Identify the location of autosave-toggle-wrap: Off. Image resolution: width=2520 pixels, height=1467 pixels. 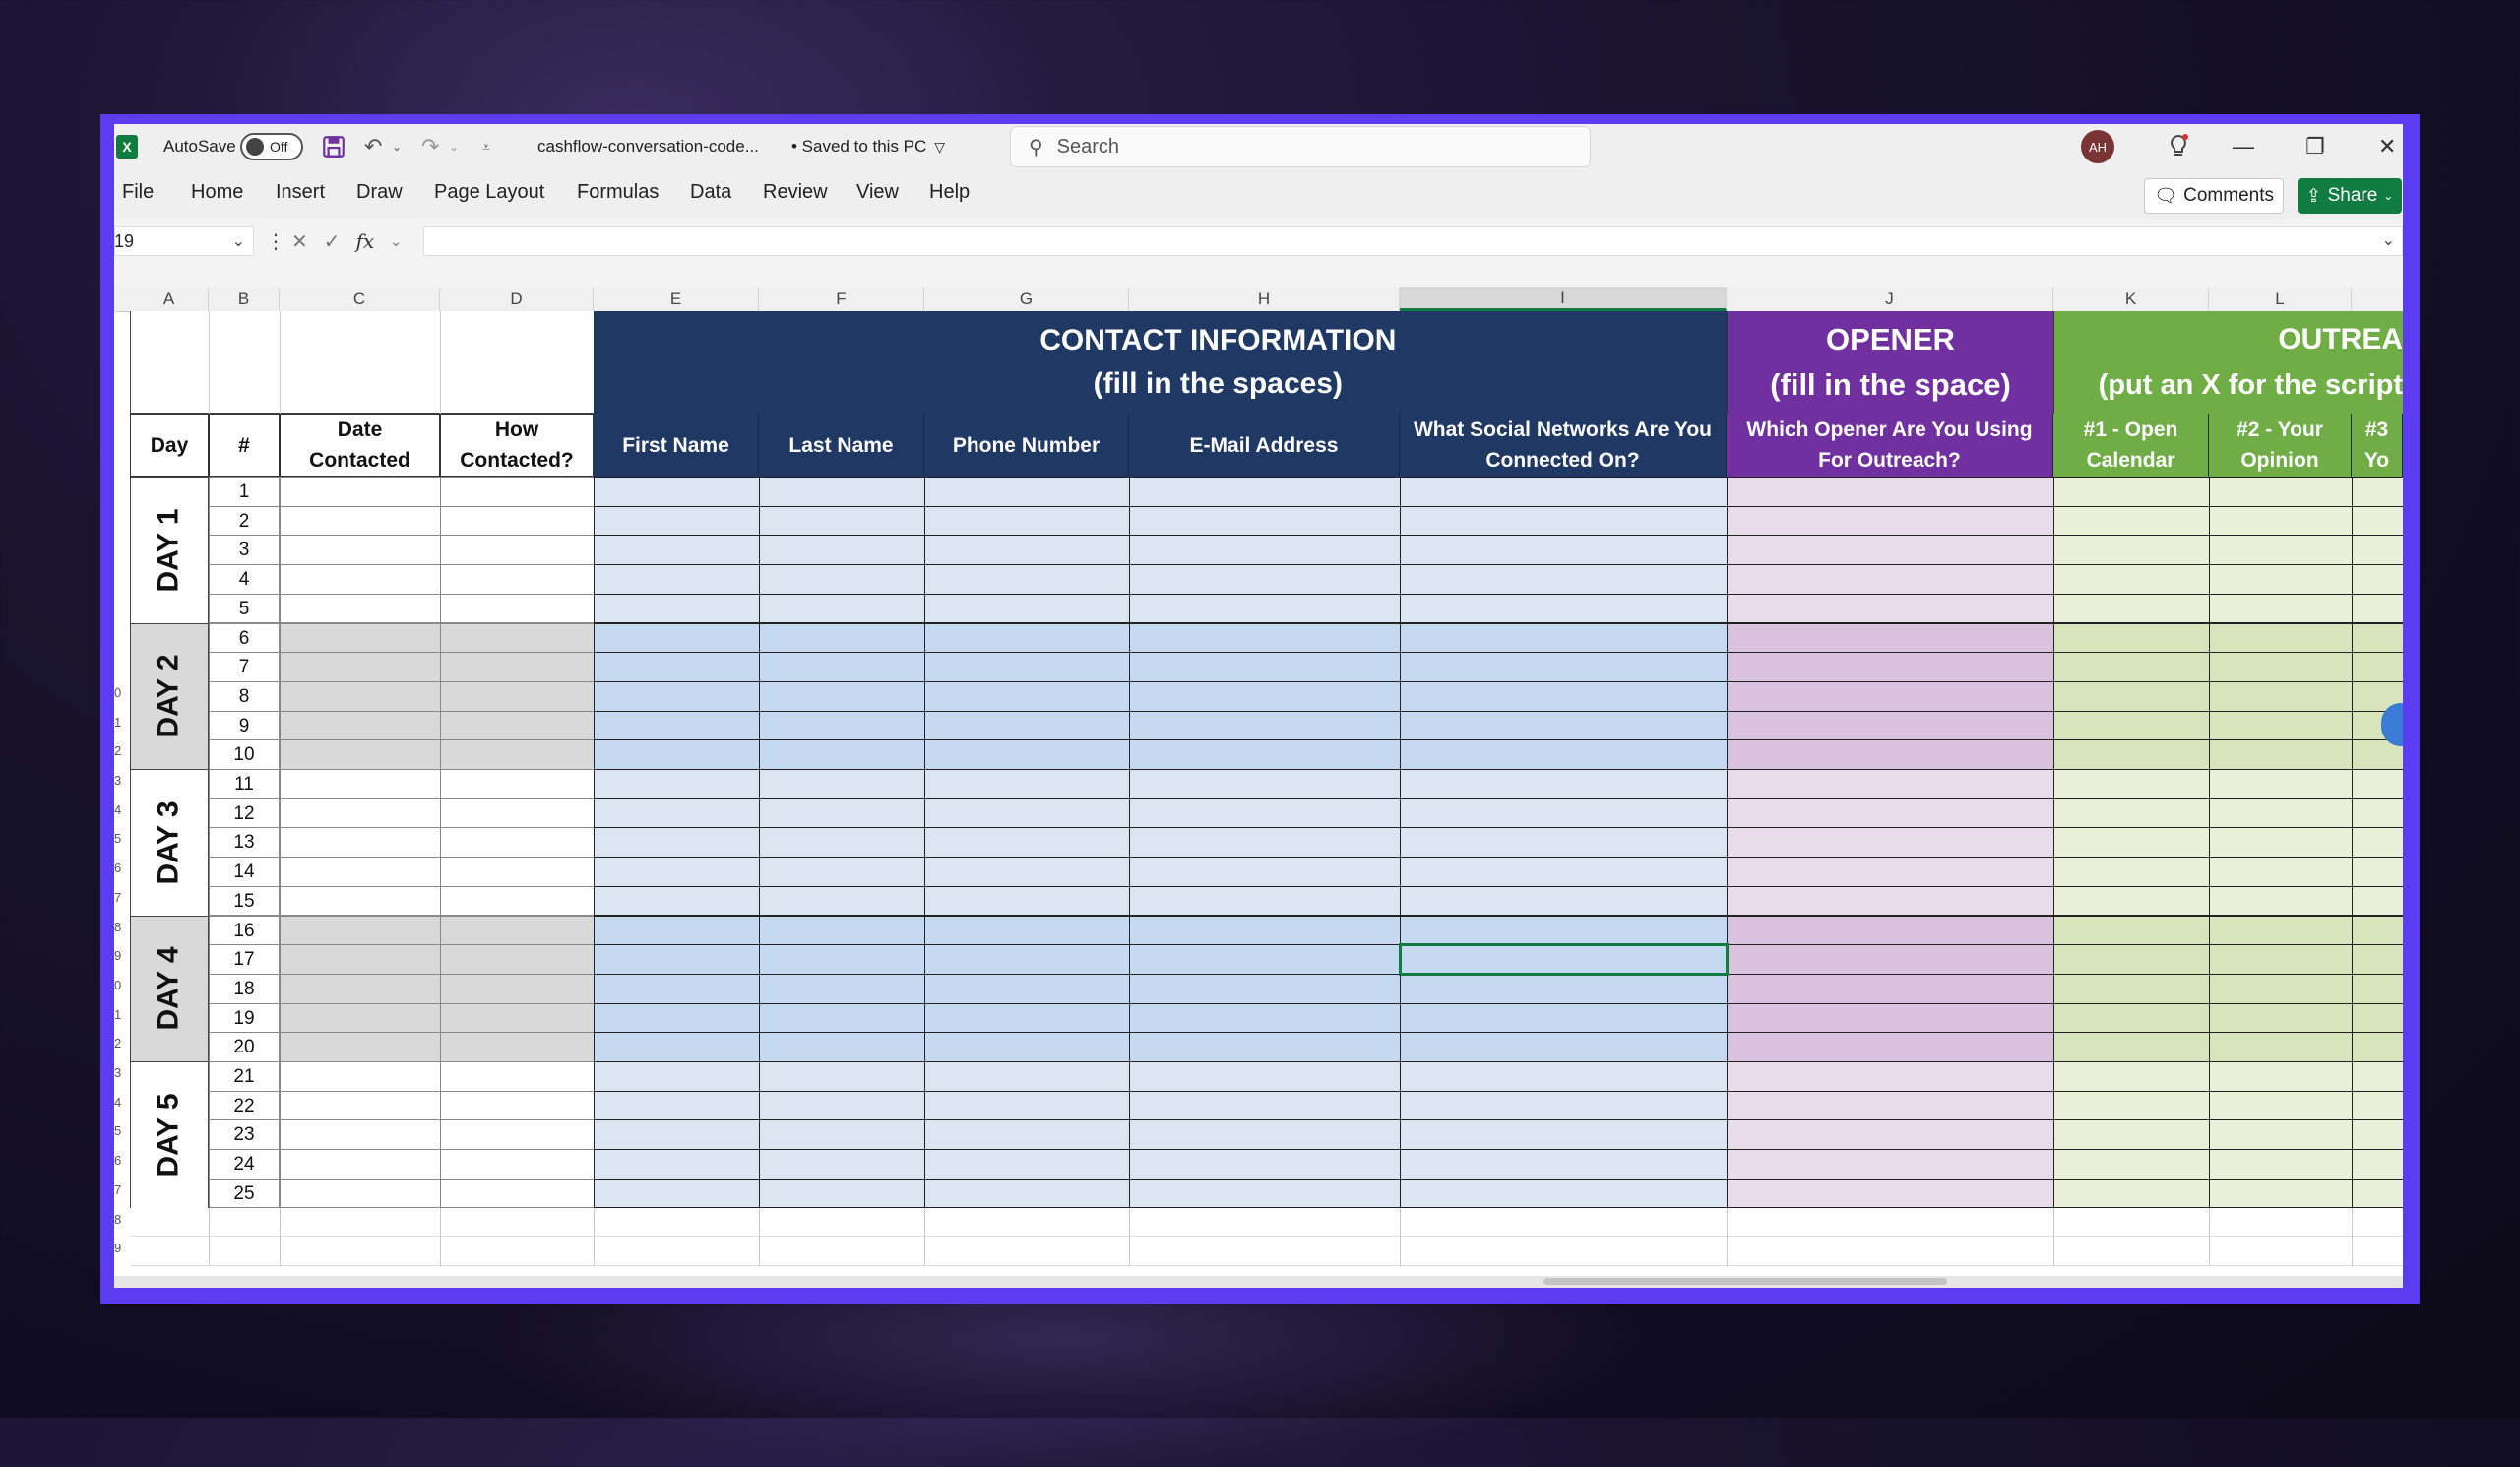
(271, 146).